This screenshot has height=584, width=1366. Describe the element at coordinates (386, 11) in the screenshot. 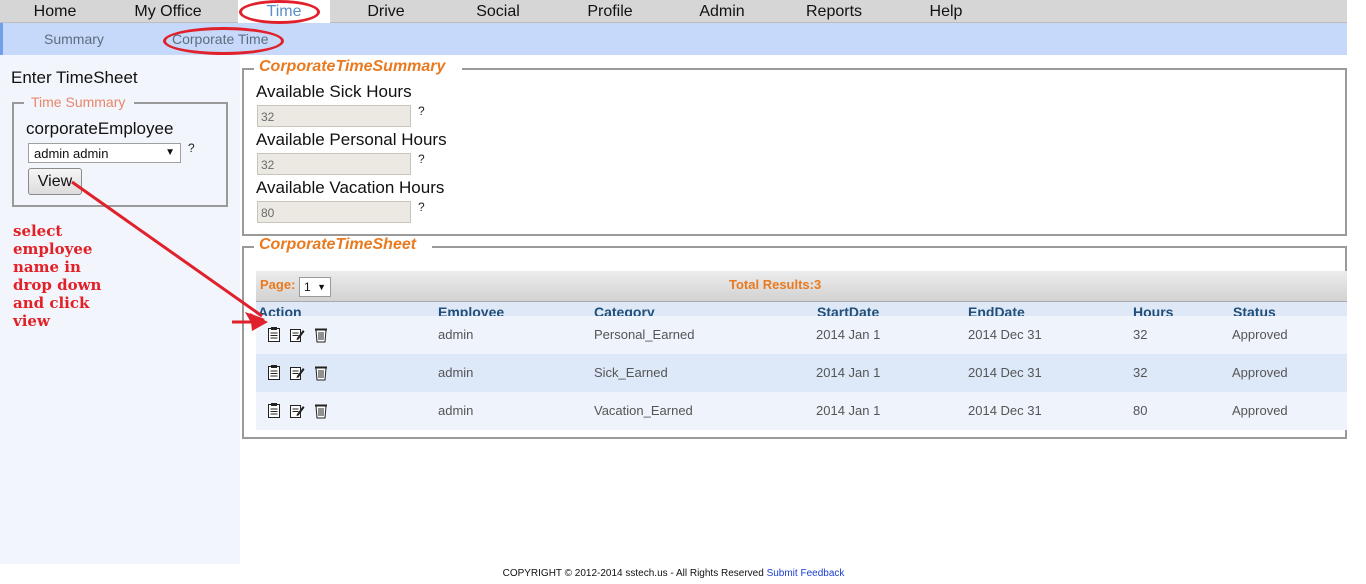

I see `tab-drive: Drive` at that location.